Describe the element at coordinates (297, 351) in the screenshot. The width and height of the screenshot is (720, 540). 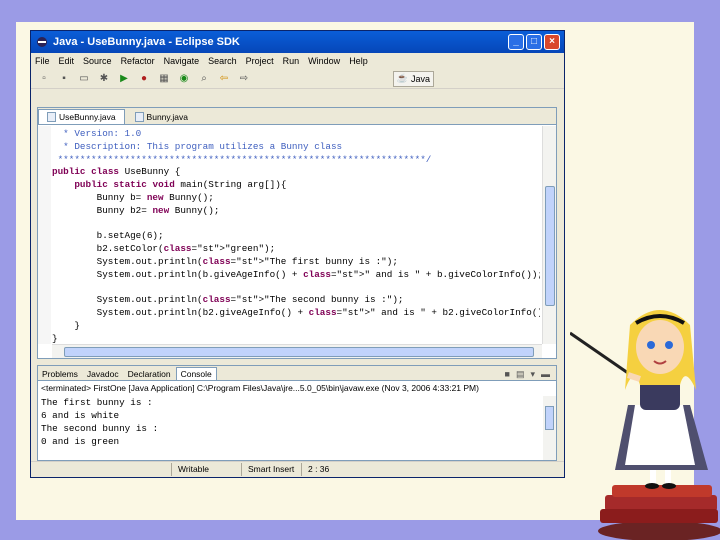
I see `editor-horizontal-scrollbar` at that location.